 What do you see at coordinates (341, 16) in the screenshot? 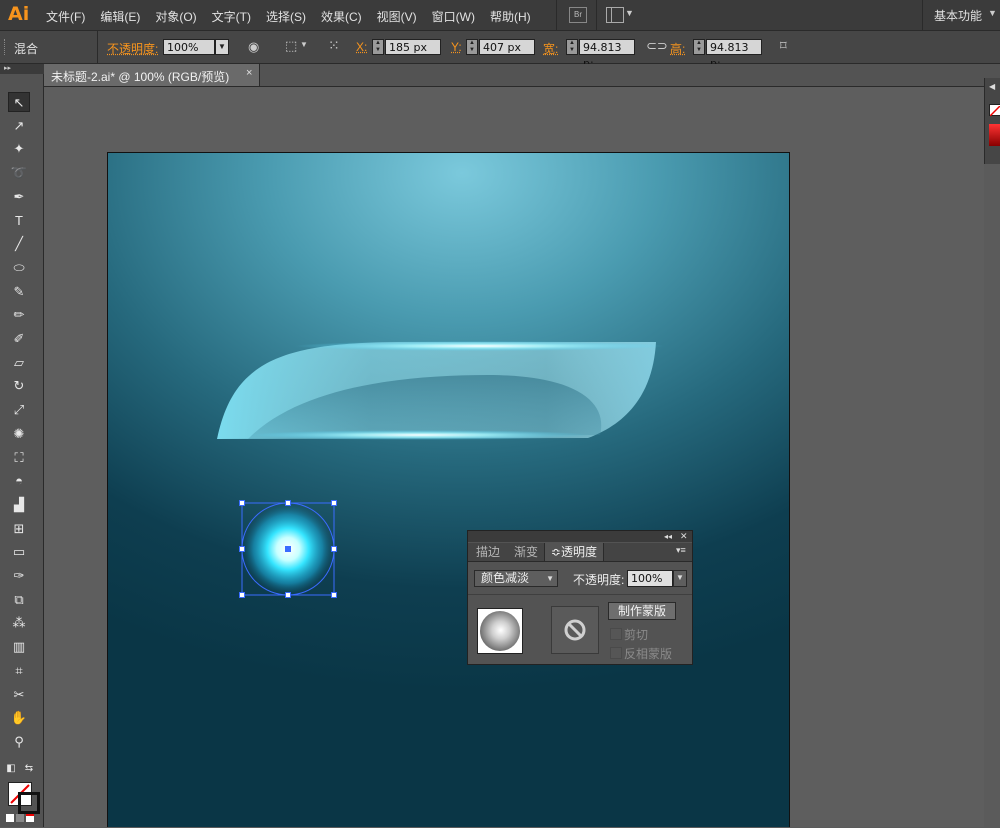
I see `menu-effect: 效果(C)` at bounding box center [341, 16].